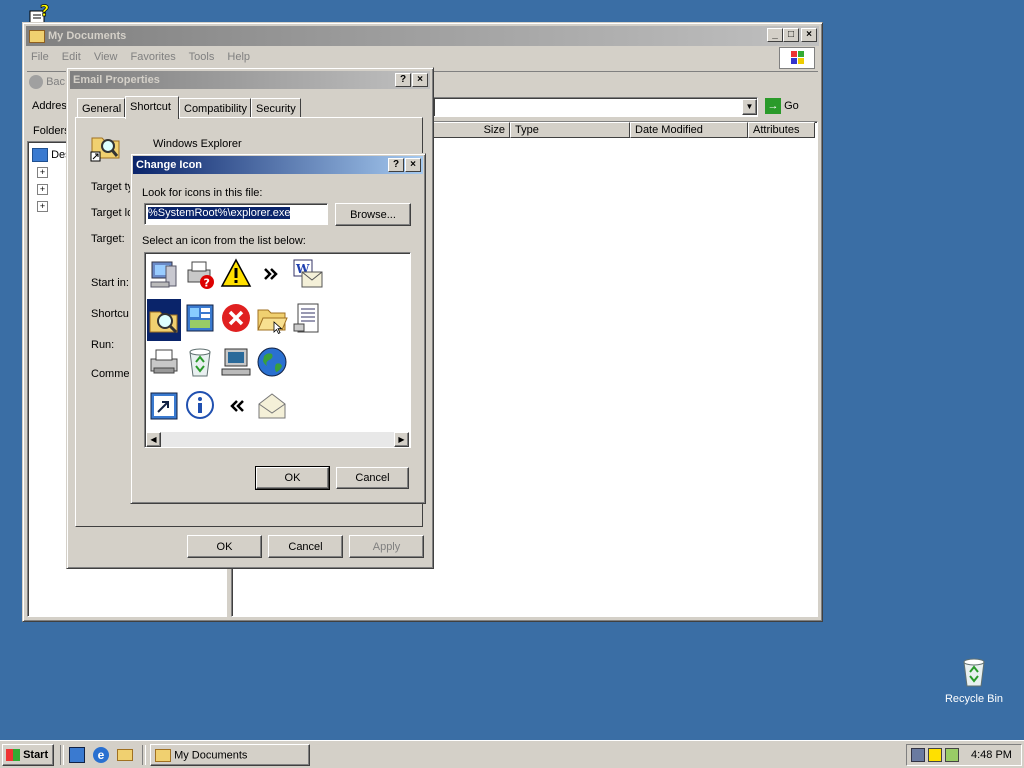 This screenshot has height=768, width=1024. What do you see at coordinates (197, 144) in the screenshot?
I see `app-name: Windows Explorer` at bounding box center [197, 144].